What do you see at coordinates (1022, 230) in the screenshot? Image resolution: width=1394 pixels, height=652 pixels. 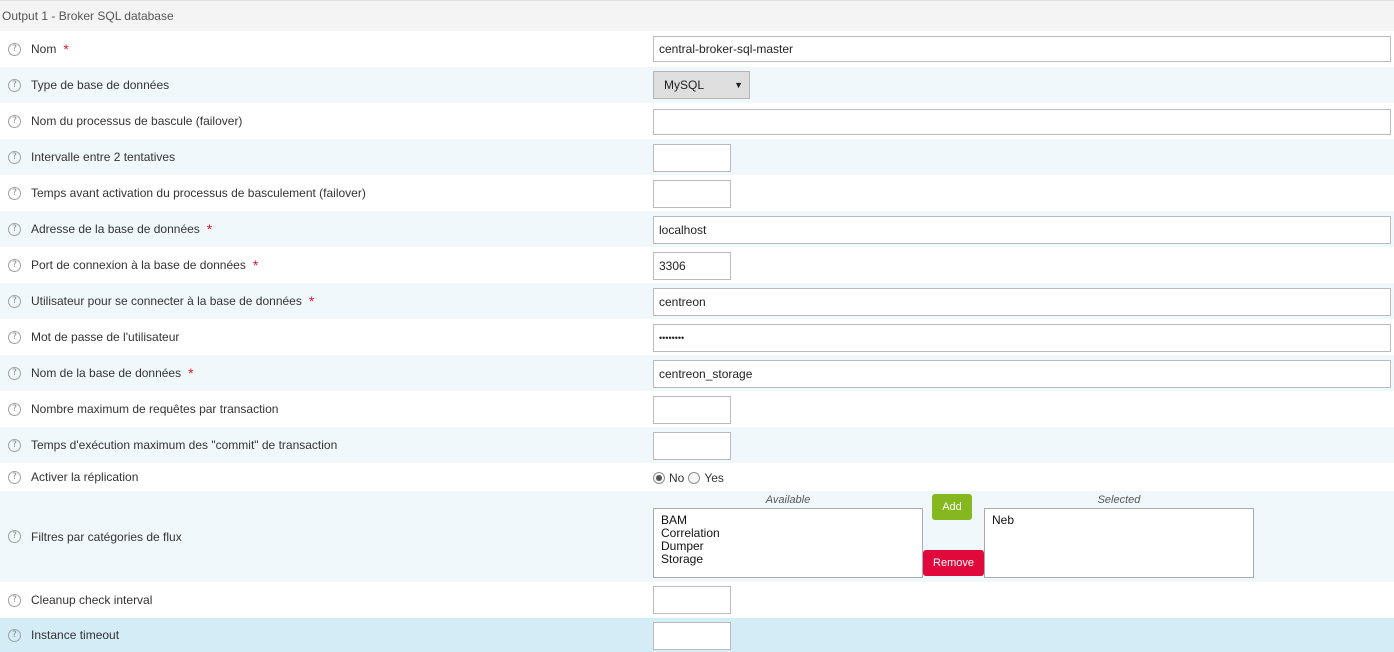 I see `db-host-input: localhost` at bounding box center [1022, 230].